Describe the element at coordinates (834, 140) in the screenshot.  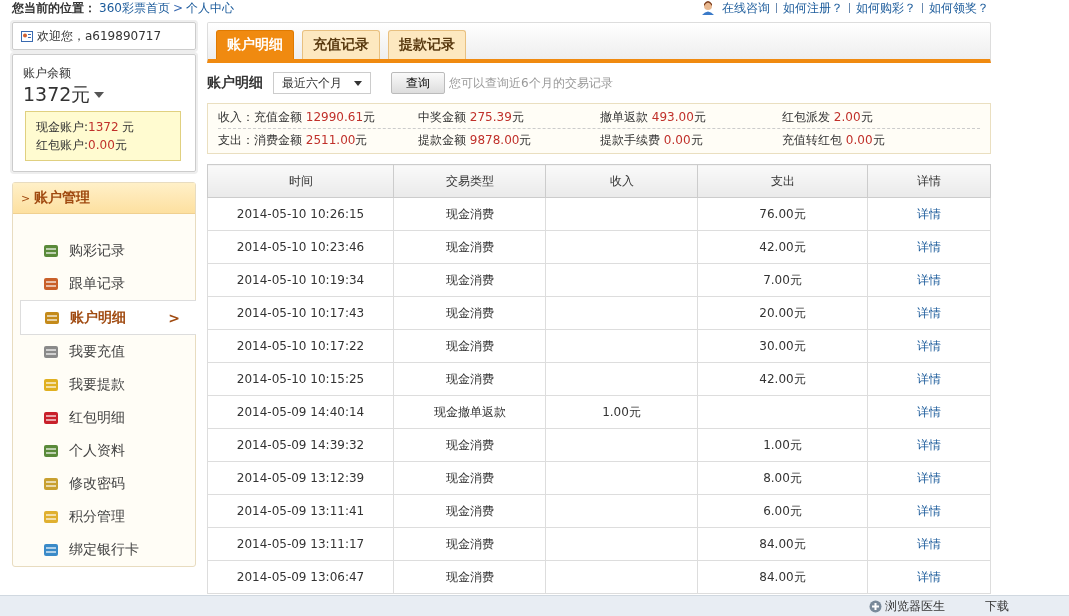
I see `summary-item: 充值转红包 0.00元` at that location.